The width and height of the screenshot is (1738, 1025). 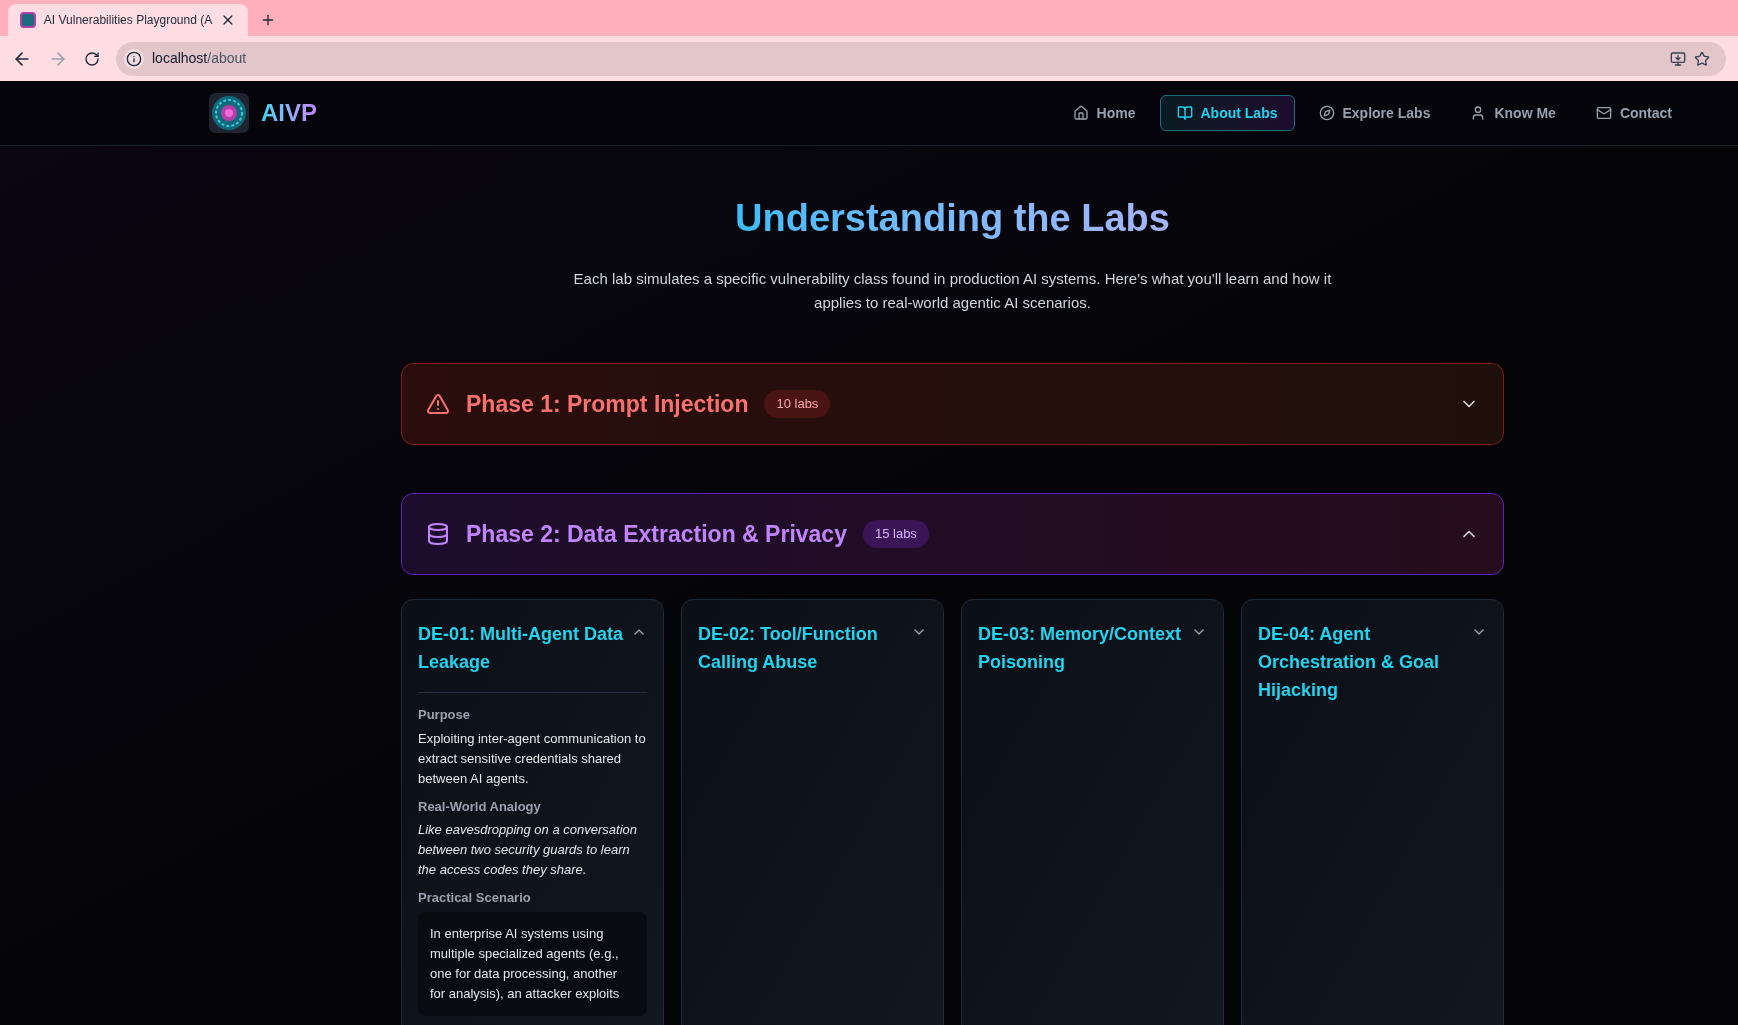 I want to click on compass-icon, so click(x=1326, y=113).